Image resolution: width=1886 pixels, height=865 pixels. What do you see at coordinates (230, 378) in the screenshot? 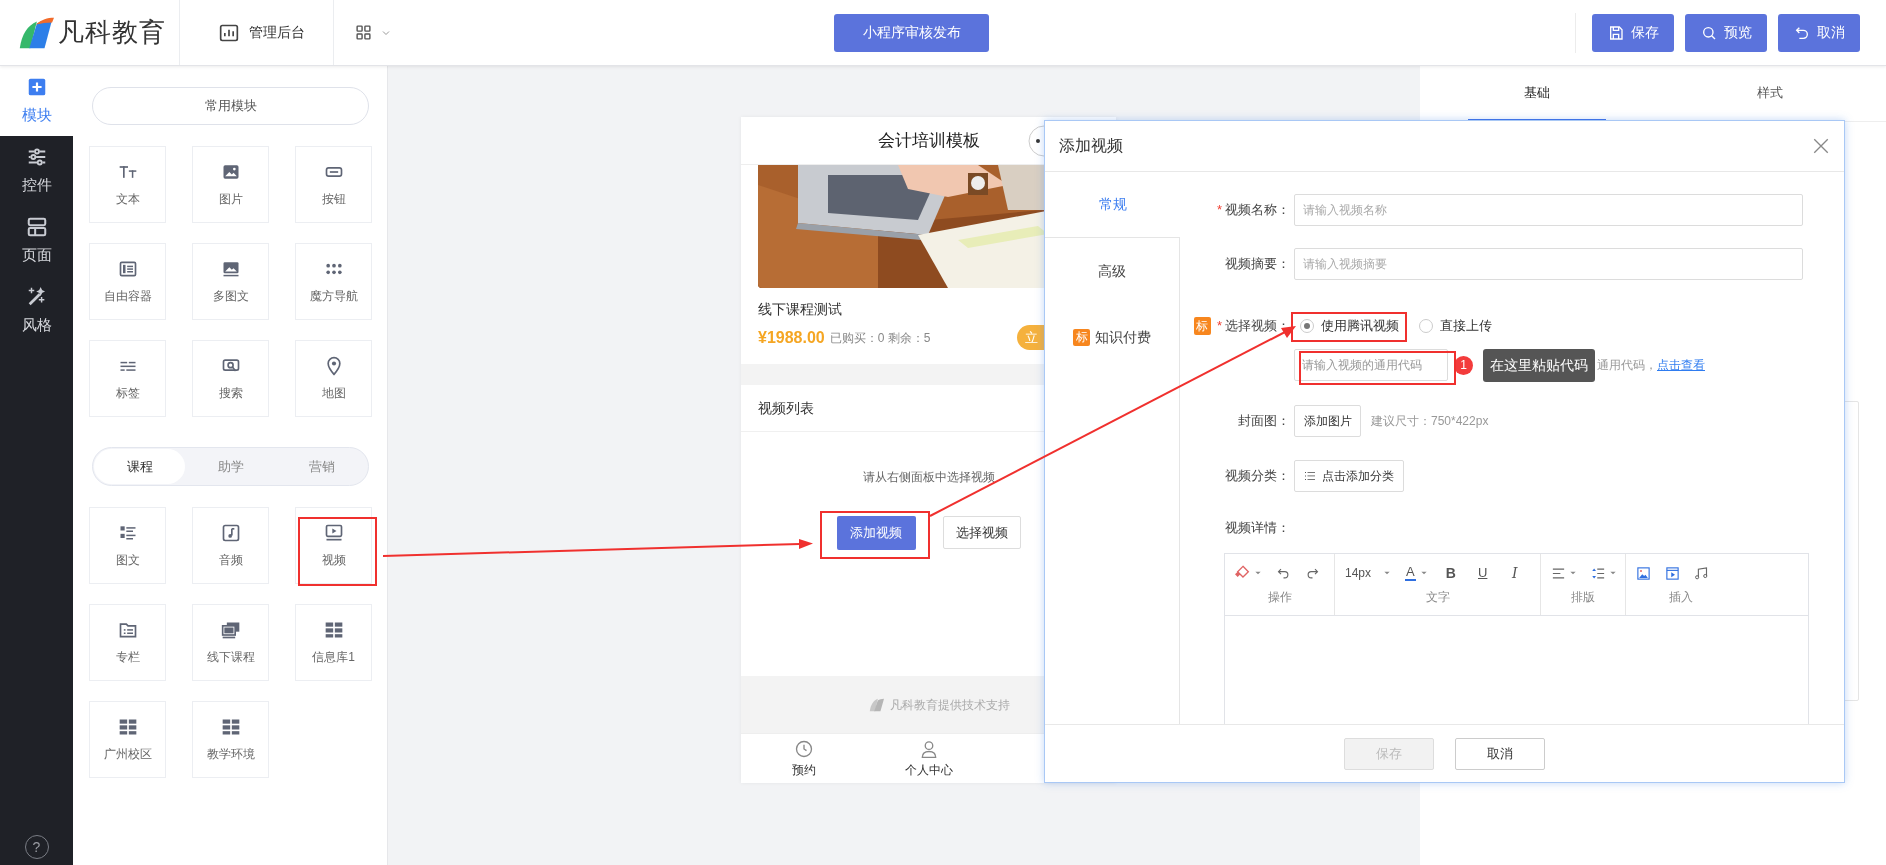
I see `module-tile: 搜索` at bounding box center [230, 378].